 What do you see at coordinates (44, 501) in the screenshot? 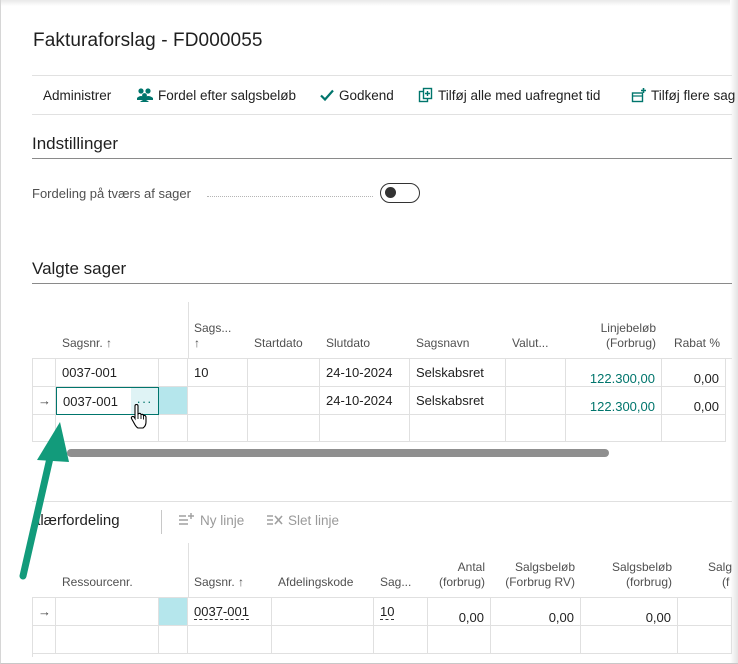
I see `annotation-arrow-icon` at bounding box center [44, 501].